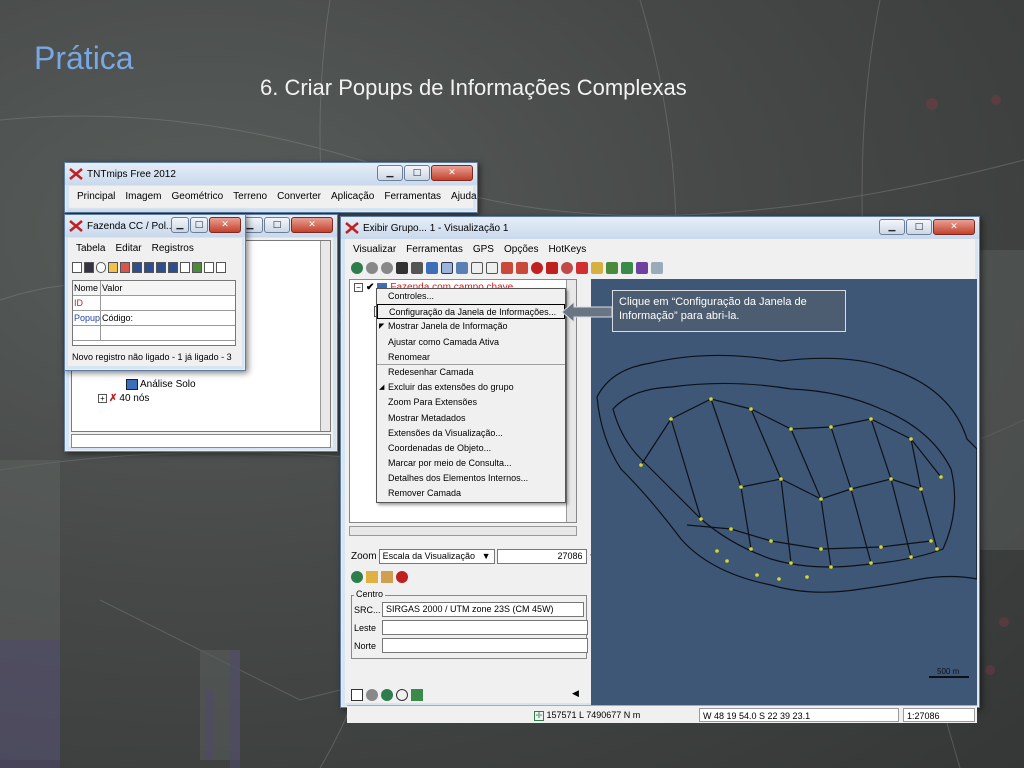 This screenshot has height=768, width=1024. Describe the element at coordinates (123, 398) in the screenshot. I see `layer-item-nodes: + ✗ 40 nós` at that location.